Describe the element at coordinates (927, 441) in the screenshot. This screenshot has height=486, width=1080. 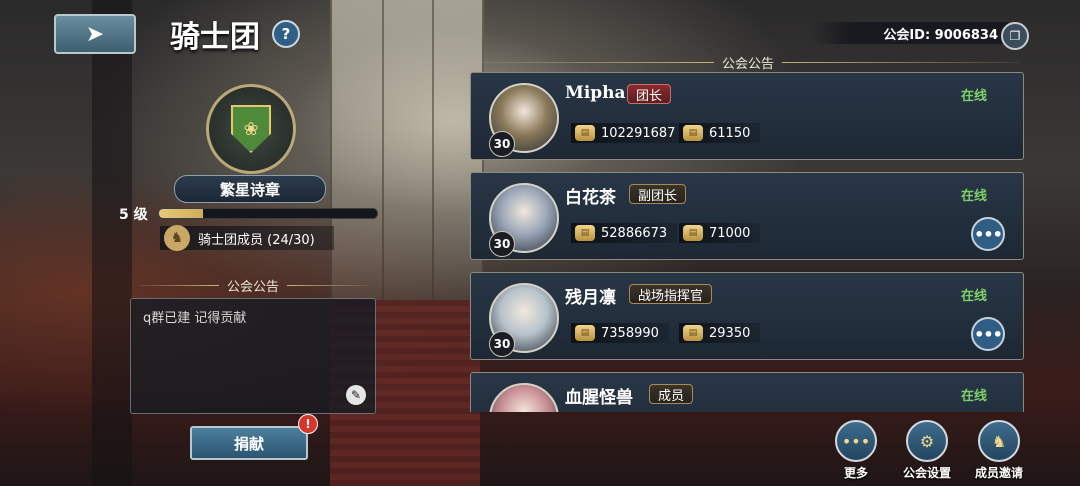
I see `gear-icon: ⚙` at that location.